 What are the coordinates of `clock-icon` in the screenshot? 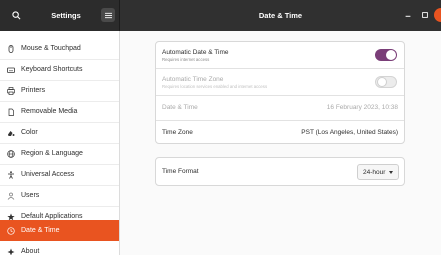 It's located at (11, 231).